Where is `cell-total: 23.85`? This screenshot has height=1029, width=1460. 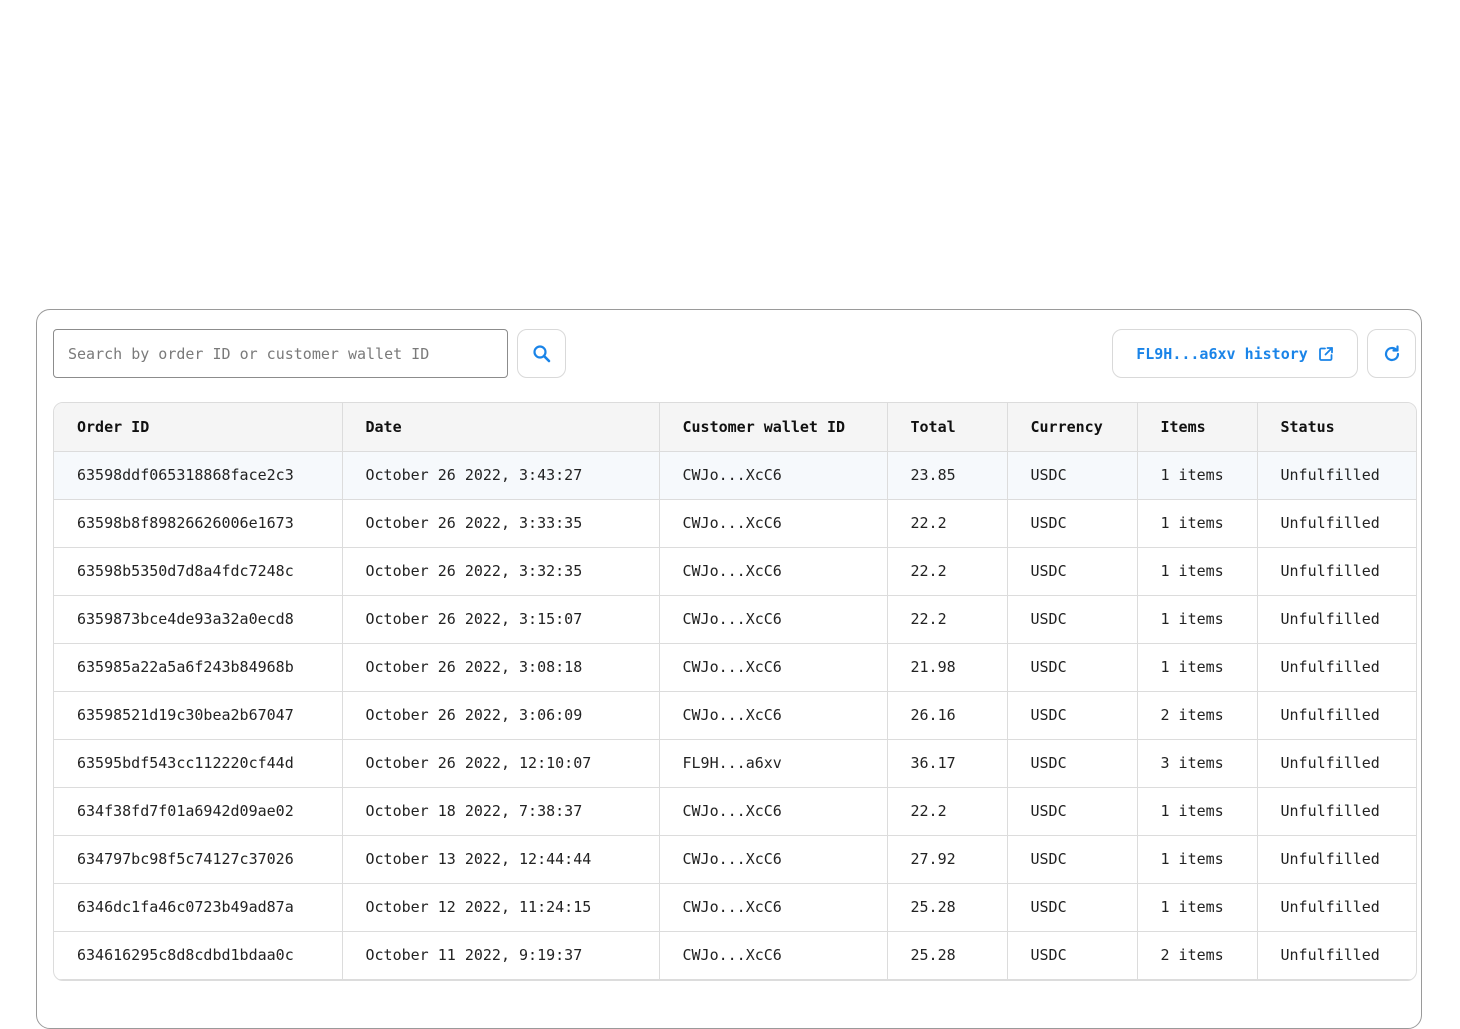 cell-total: 23.85 is located at coordinates (947, 475).